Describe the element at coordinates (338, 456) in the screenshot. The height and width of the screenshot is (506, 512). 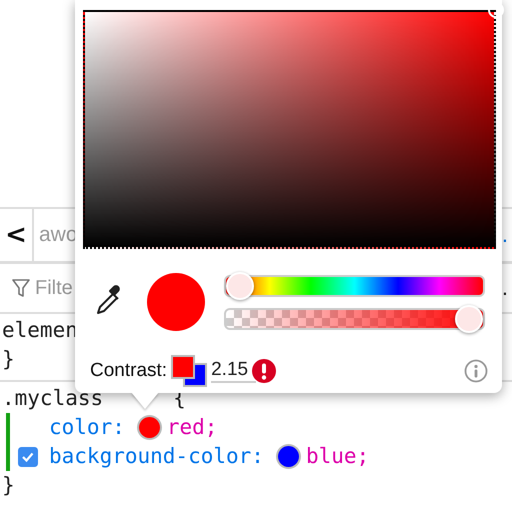
I see `css-value: blue;` at that location.